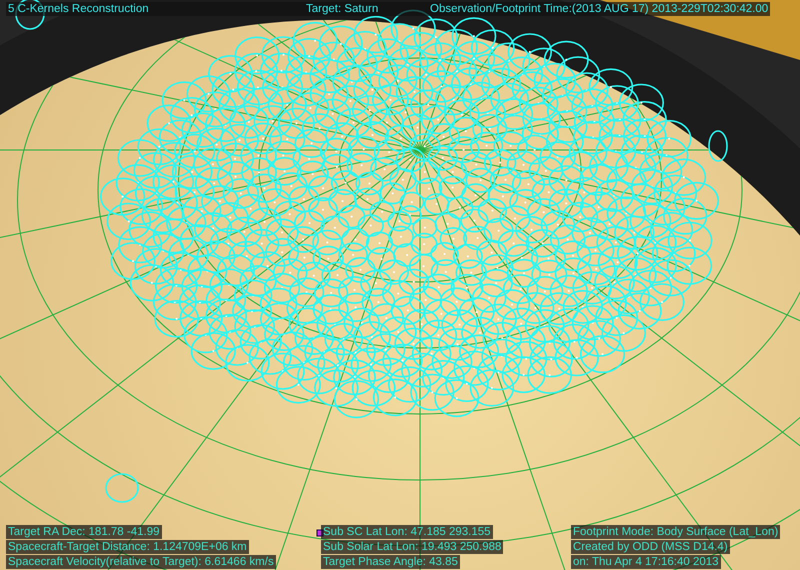  What do you see at coordinates (127, 547) in the screenshot?
I see `info-text: Spacecraft-Target Distance: 1.124709E+06 km` at bounding box center [127, 547].